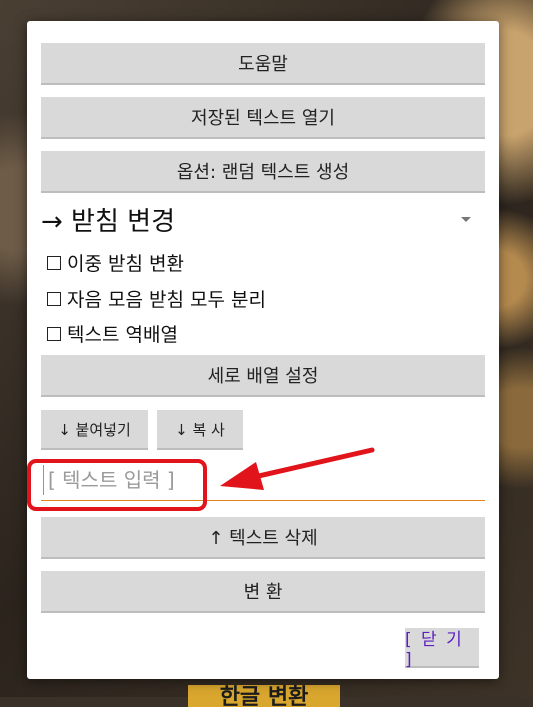 The width and height of the screenshot is (533, 707). I want to click on vertical-layout-button: 세로 배열 설정, so click(263, 376).